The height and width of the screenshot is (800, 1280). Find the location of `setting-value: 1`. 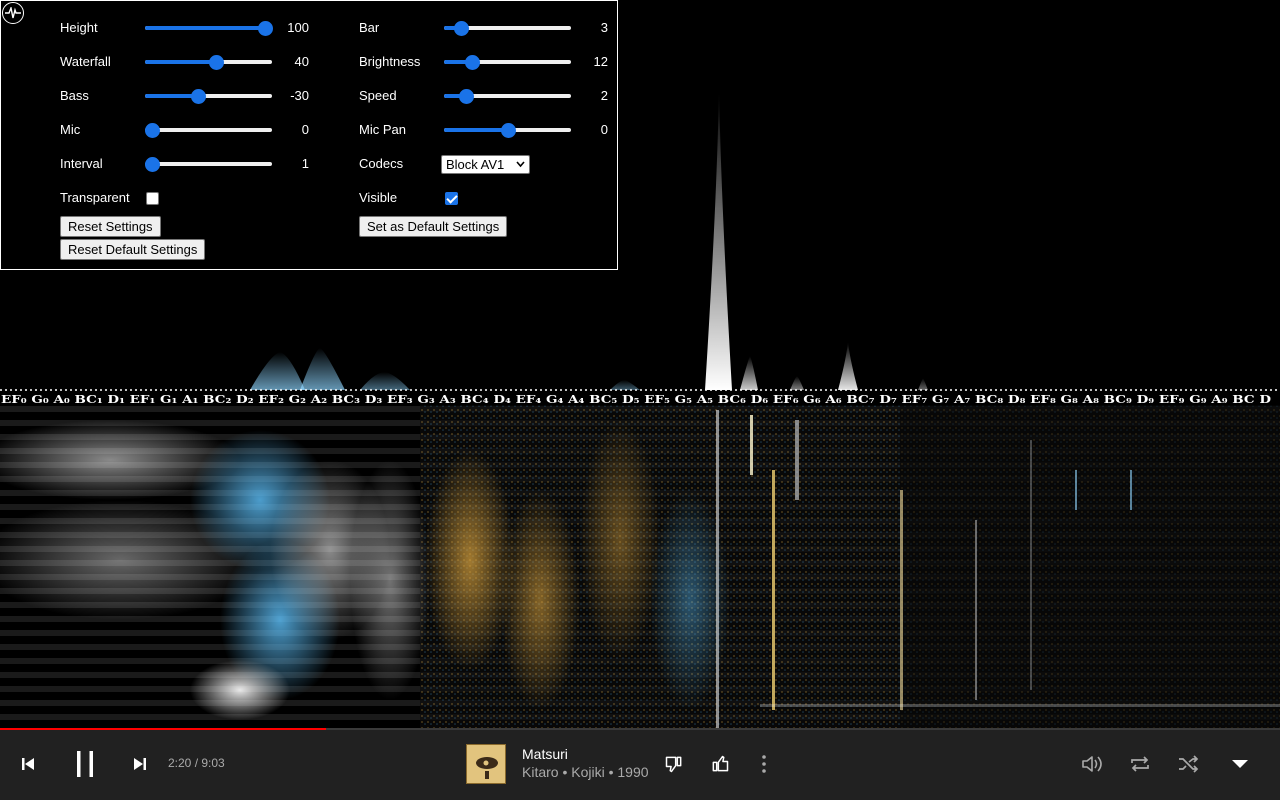

setting-value: 1 is located at coordinates (305, 163).